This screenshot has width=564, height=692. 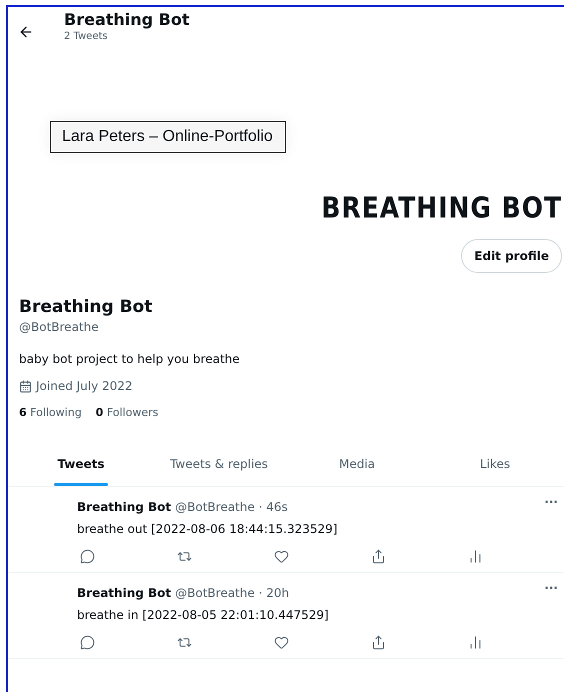 What do you see at coordinates (203, 615) in the screenshot?
I see `tweet-text: breathe in [2022-08-05 22:01:10.447529]` at bounding box center [203, 615].